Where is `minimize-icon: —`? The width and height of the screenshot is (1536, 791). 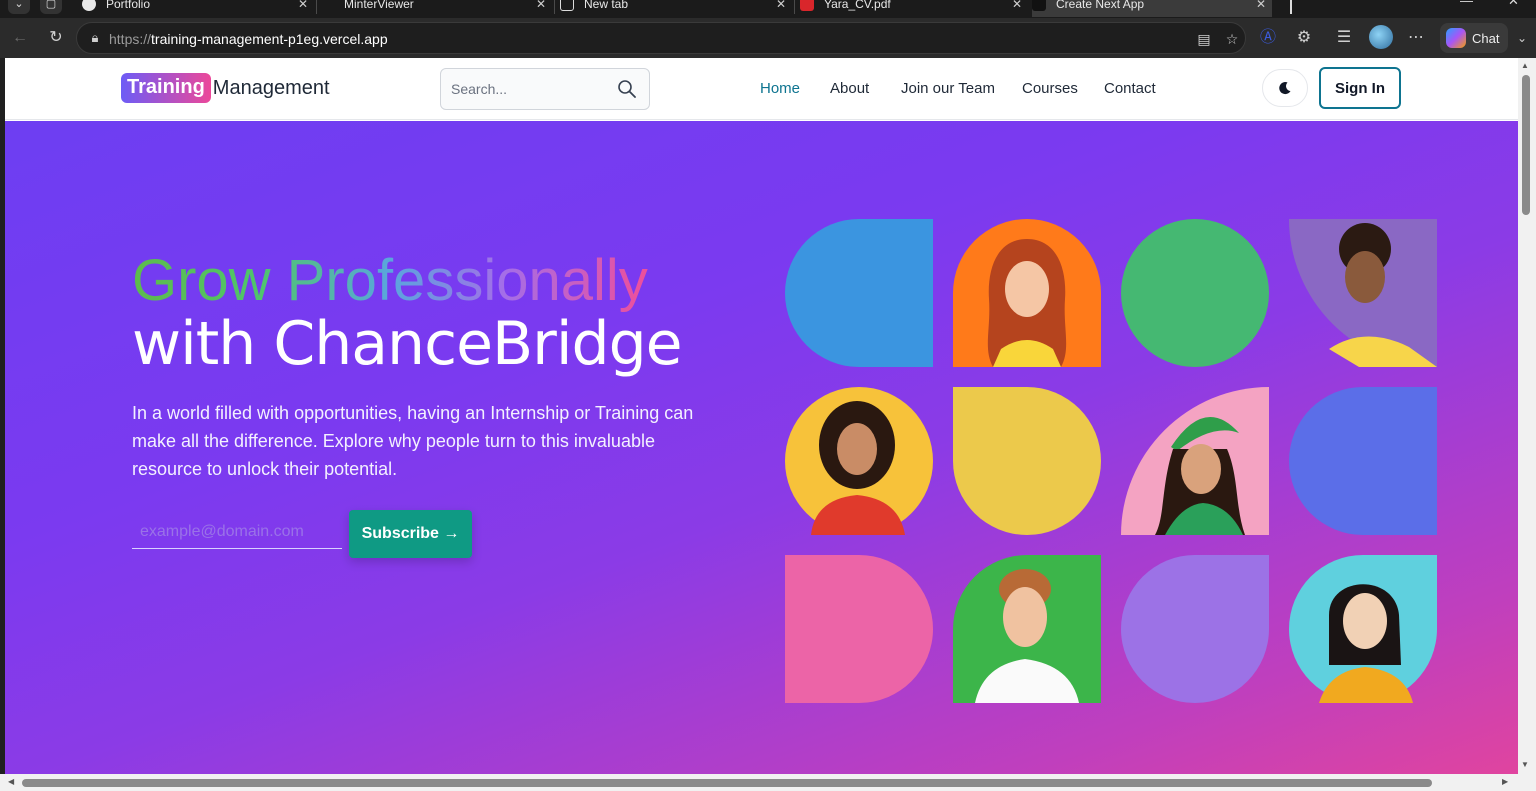 minimize-icon: — is located at coordinates (1466, 4).